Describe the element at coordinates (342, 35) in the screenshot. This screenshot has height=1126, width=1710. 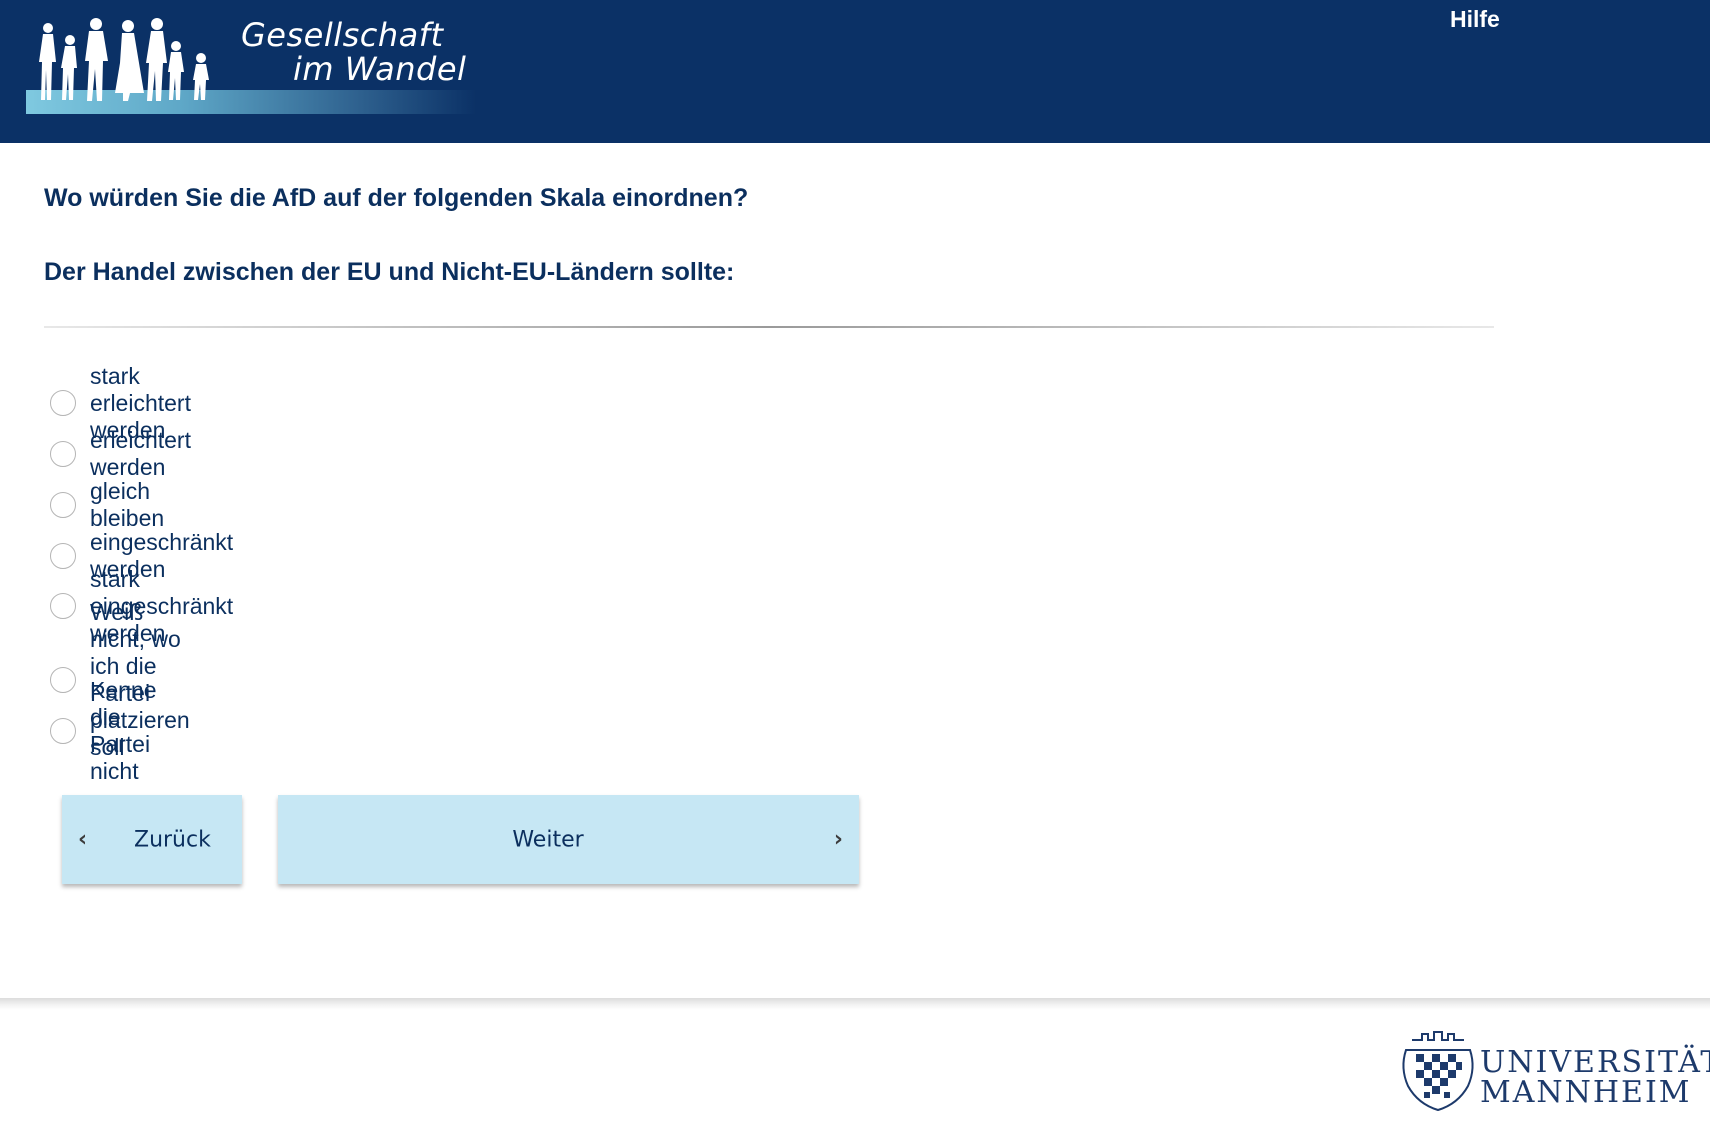
I see `logo-title-line1: Gesellschaft` at that location.